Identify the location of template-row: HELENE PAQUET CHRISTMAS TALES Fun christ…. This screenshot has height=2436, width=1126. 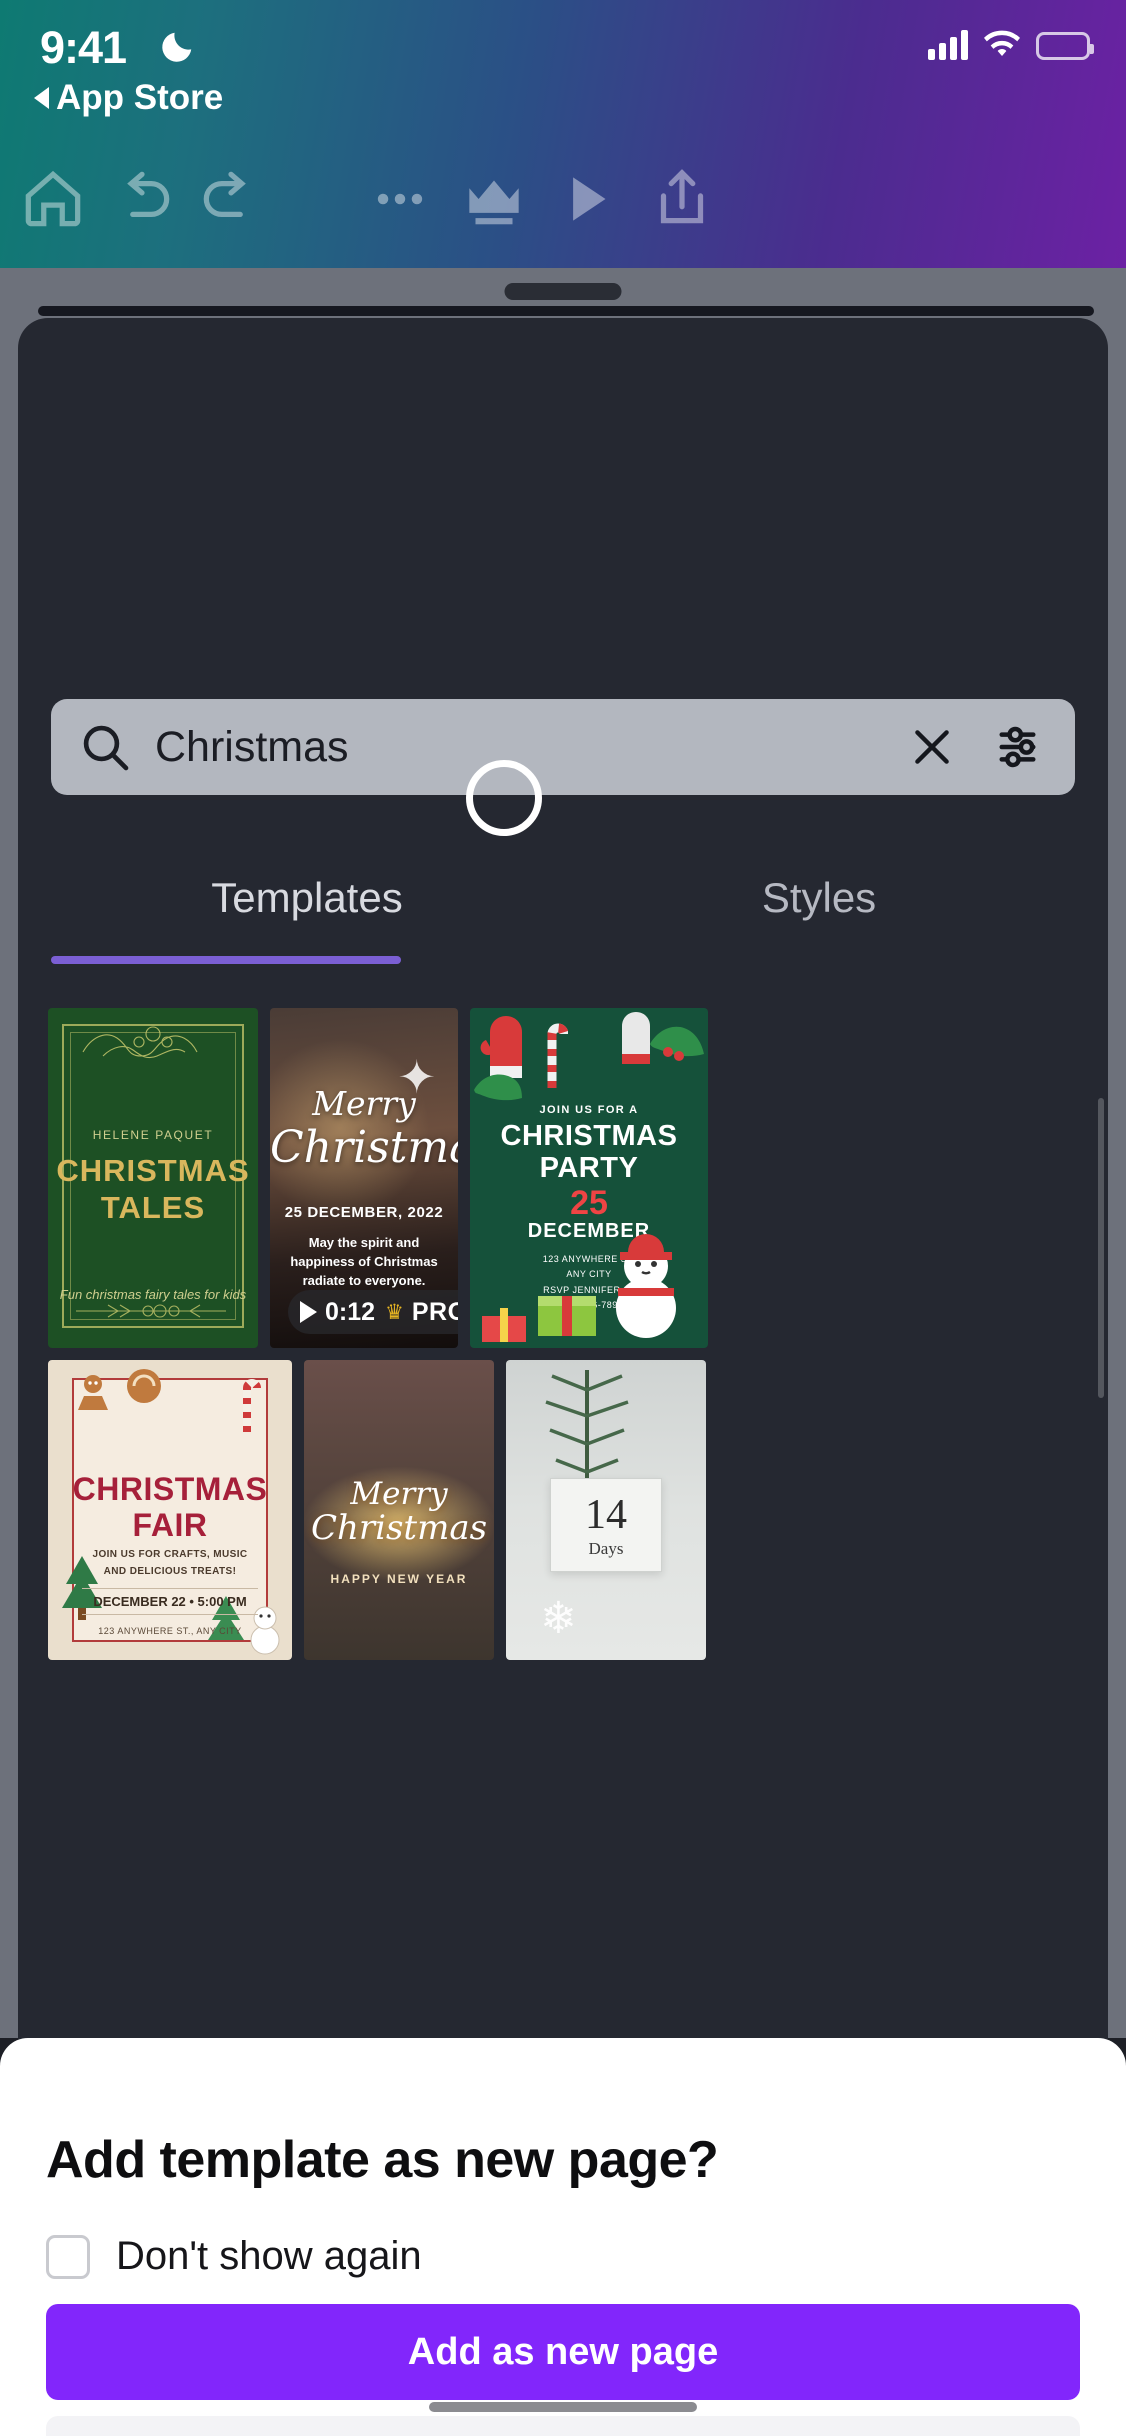
(578, 1178).